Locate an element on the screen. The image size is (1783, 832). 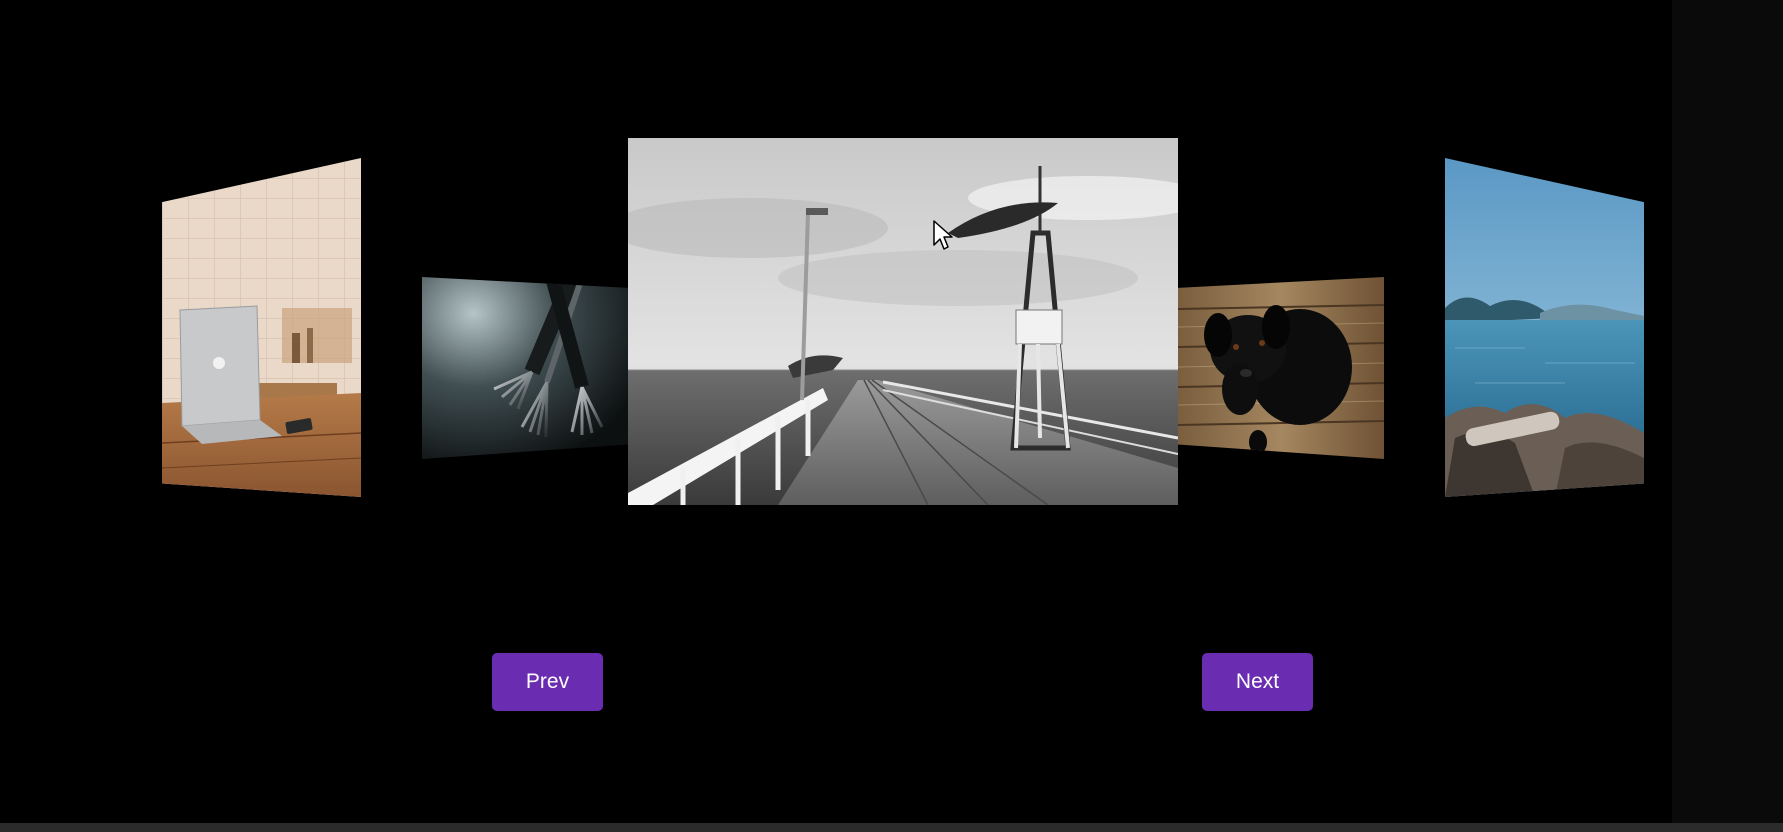
dog-image is located at coordinates (1281, 368).